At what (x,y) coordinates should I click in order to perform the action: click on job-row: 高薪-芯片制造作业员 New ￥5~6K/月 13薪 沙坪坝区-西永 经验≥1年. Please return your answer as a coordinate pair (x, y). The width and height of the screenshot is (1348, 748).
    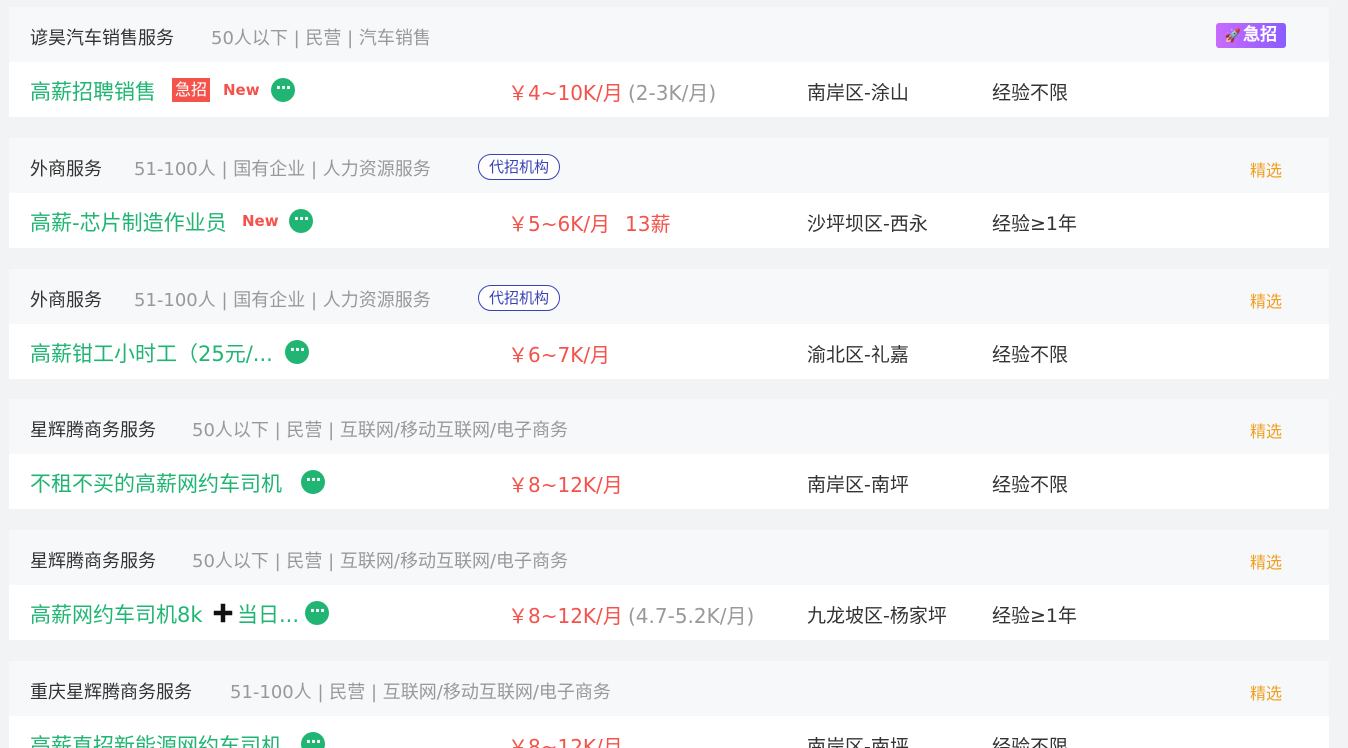
    Looking at the image, I should click on (669, 220).